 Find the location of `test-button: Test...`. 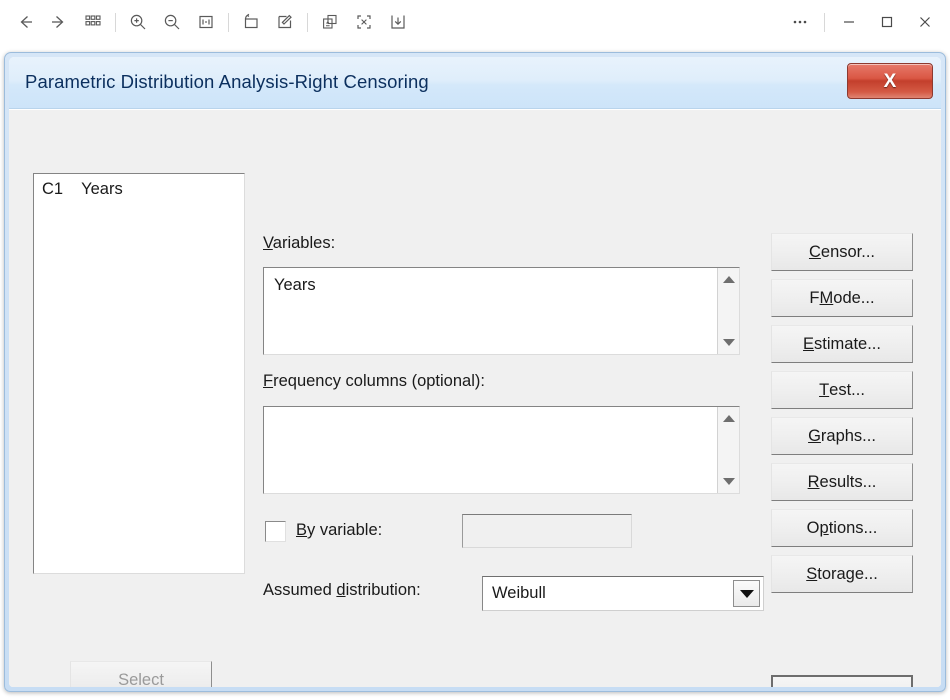

test-button: Test... is located at coordinates (842, 390).